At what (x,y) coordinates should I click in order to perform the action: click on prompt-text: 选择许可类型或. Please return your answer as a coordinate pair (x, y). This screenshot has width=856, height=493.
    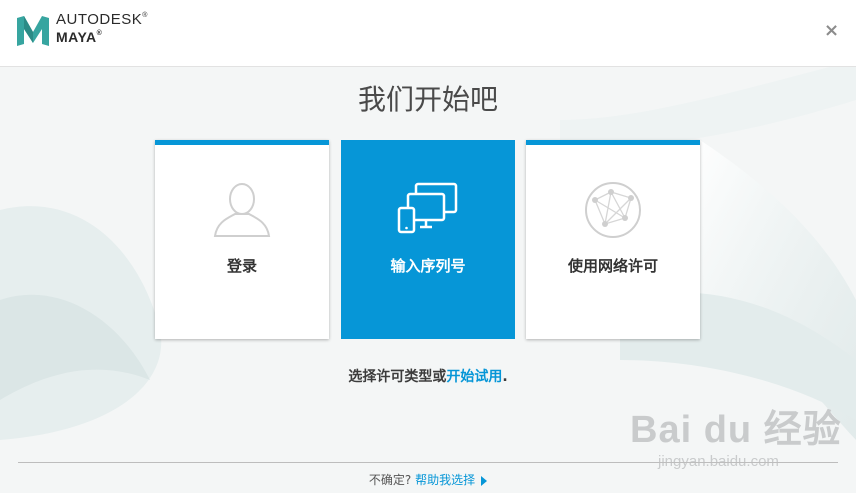
    Looking at the image, I should click on (397, 377).